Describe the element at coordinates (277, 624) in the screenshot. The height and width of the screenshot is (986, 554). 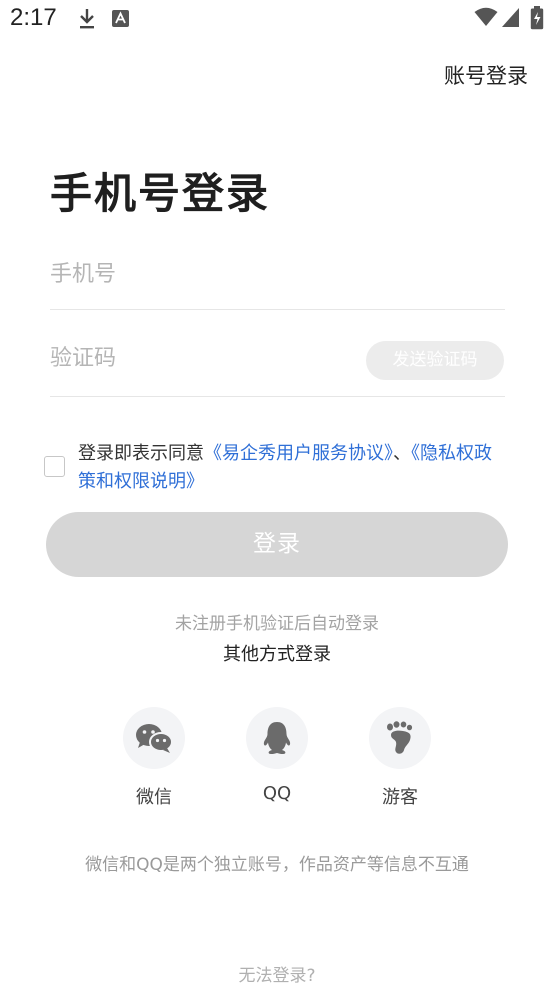
I see `auto-register-hint: 未注册手机验证后自动登录` at that location.